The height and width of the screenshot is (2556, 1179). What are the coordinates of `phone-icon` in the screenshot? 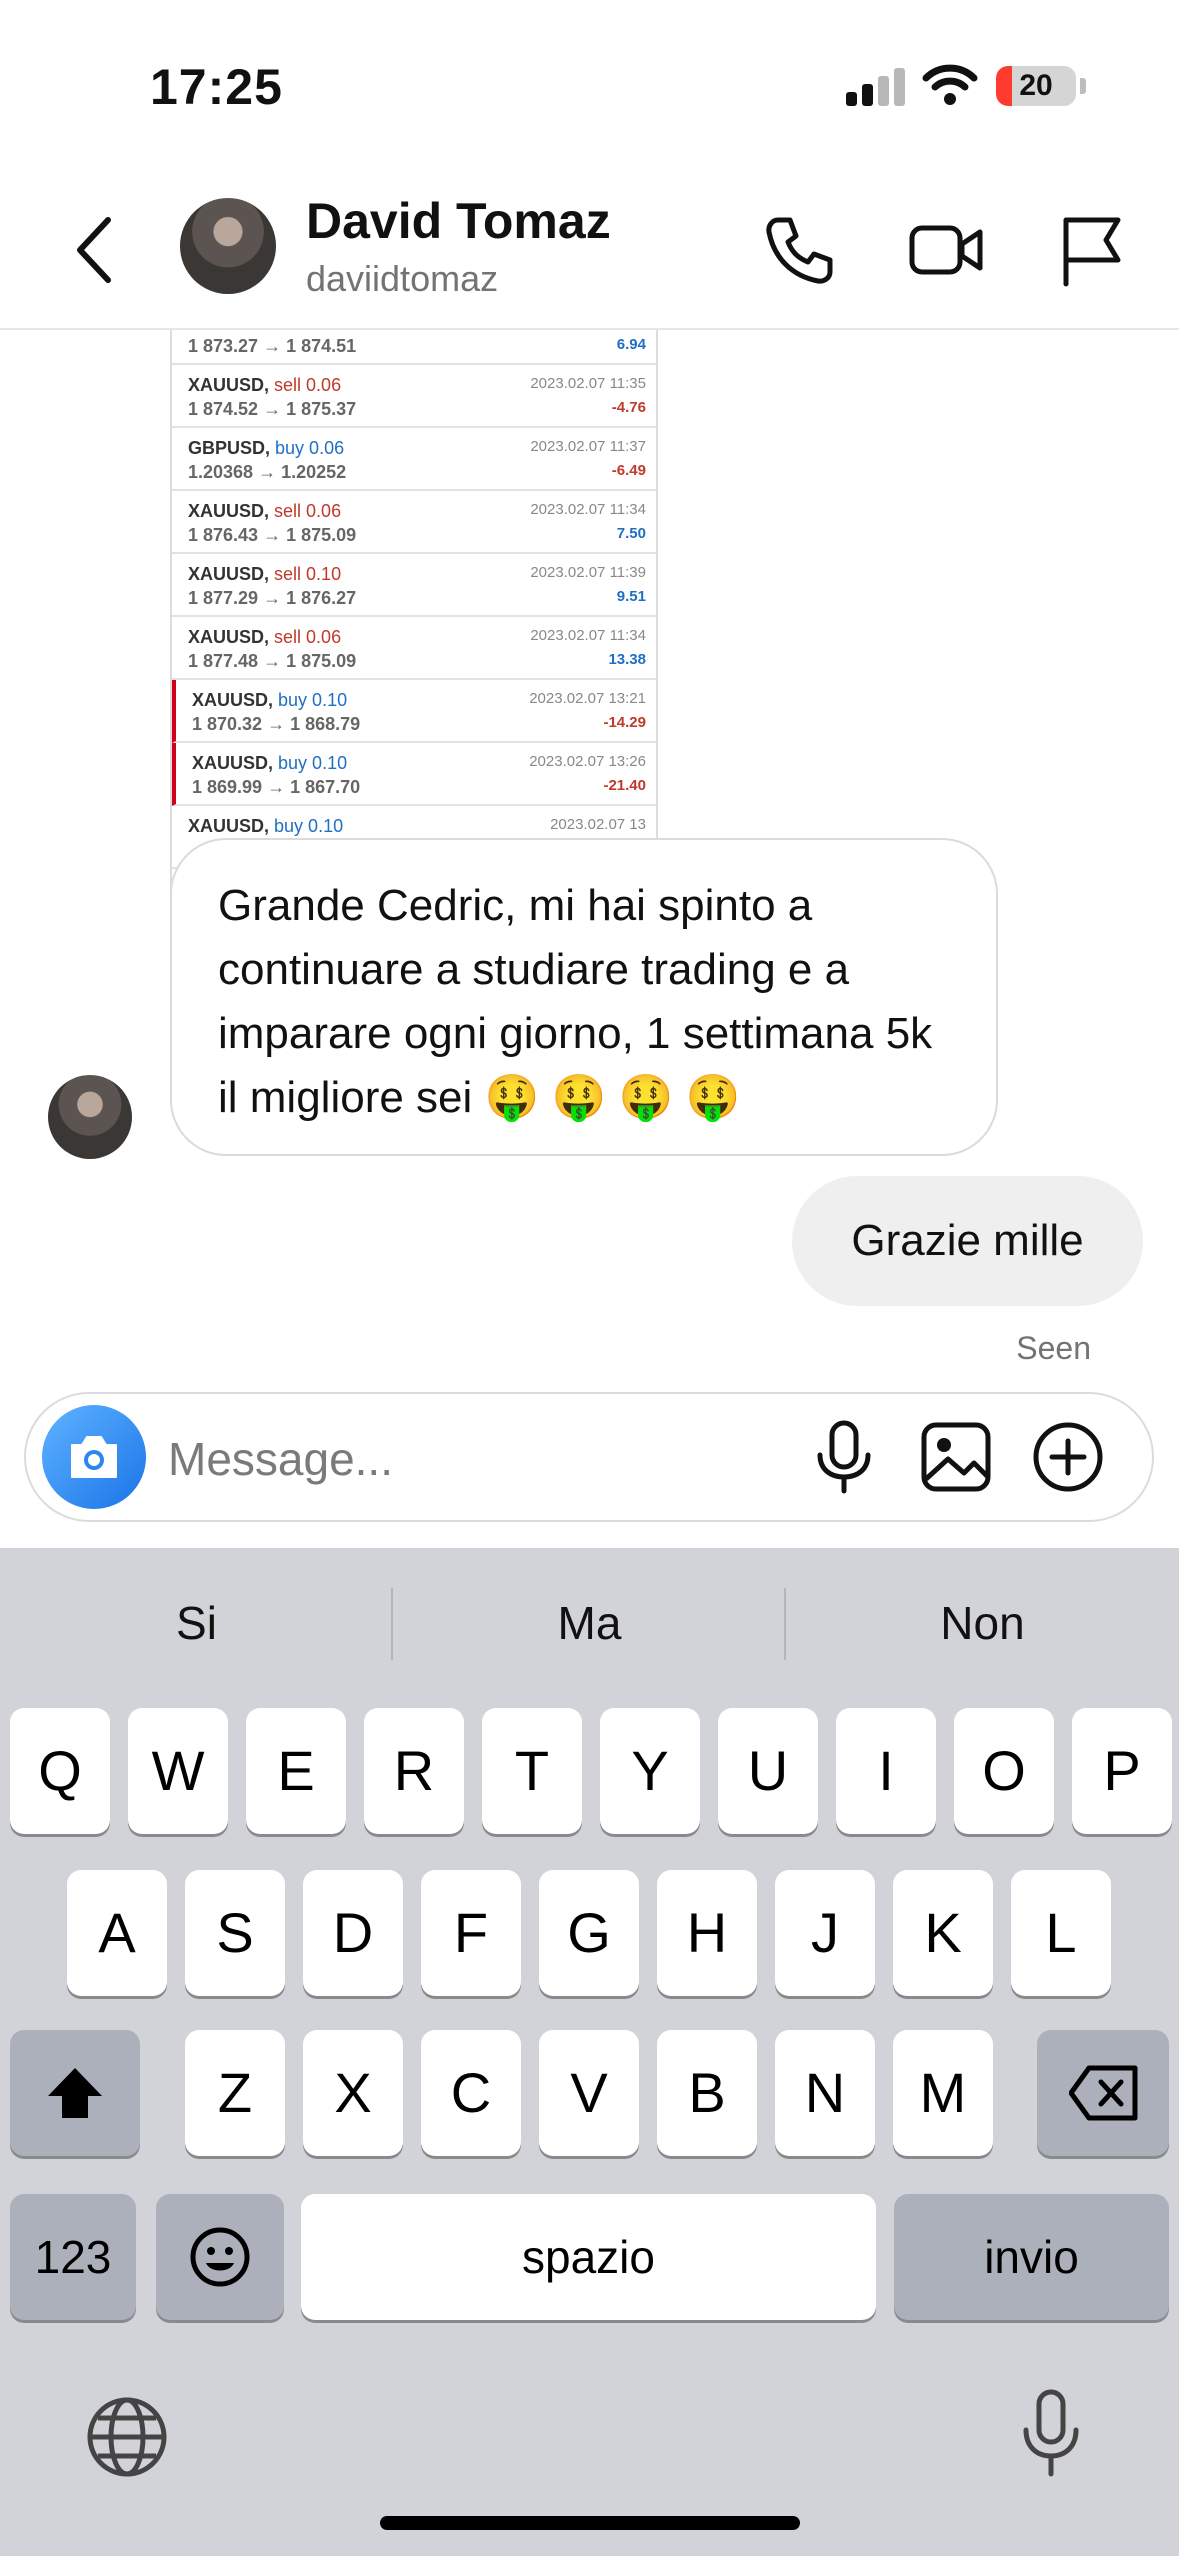 It's located at (798, 250).